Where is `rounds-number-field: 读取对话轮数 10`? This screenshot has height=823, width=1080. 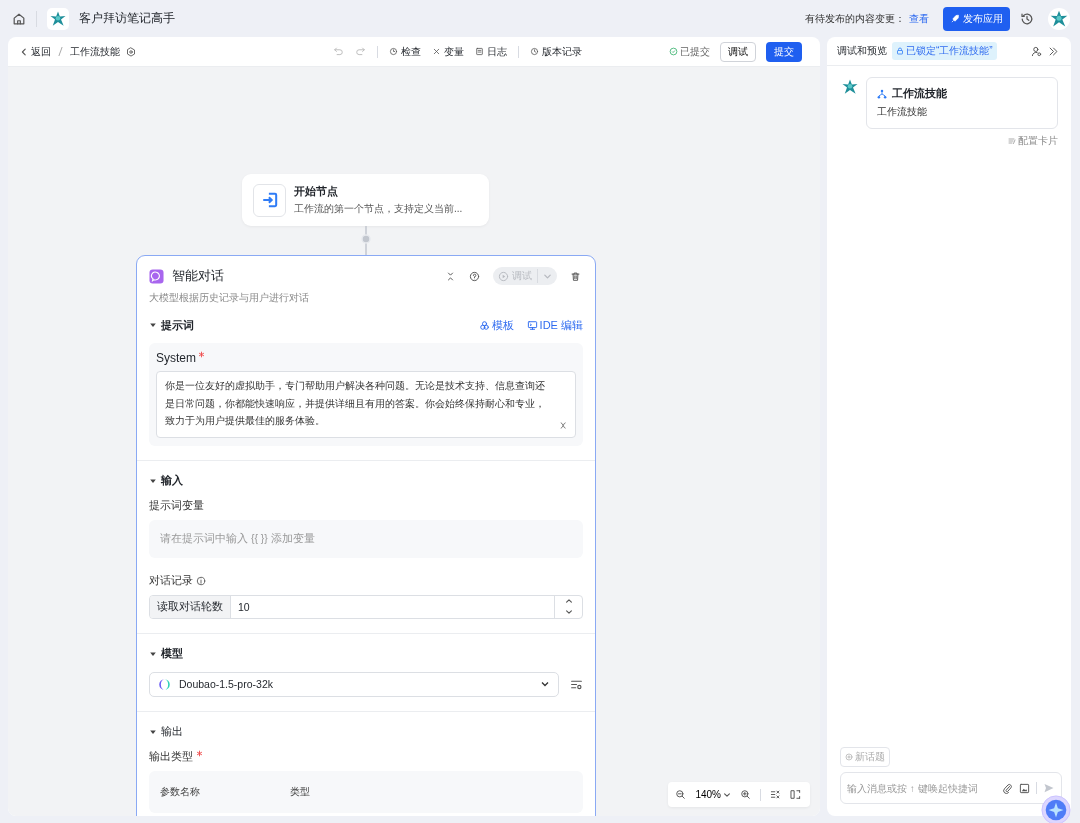 rounds-number-field: 读取对话轮数 10 is located at coordinates (366, 606).